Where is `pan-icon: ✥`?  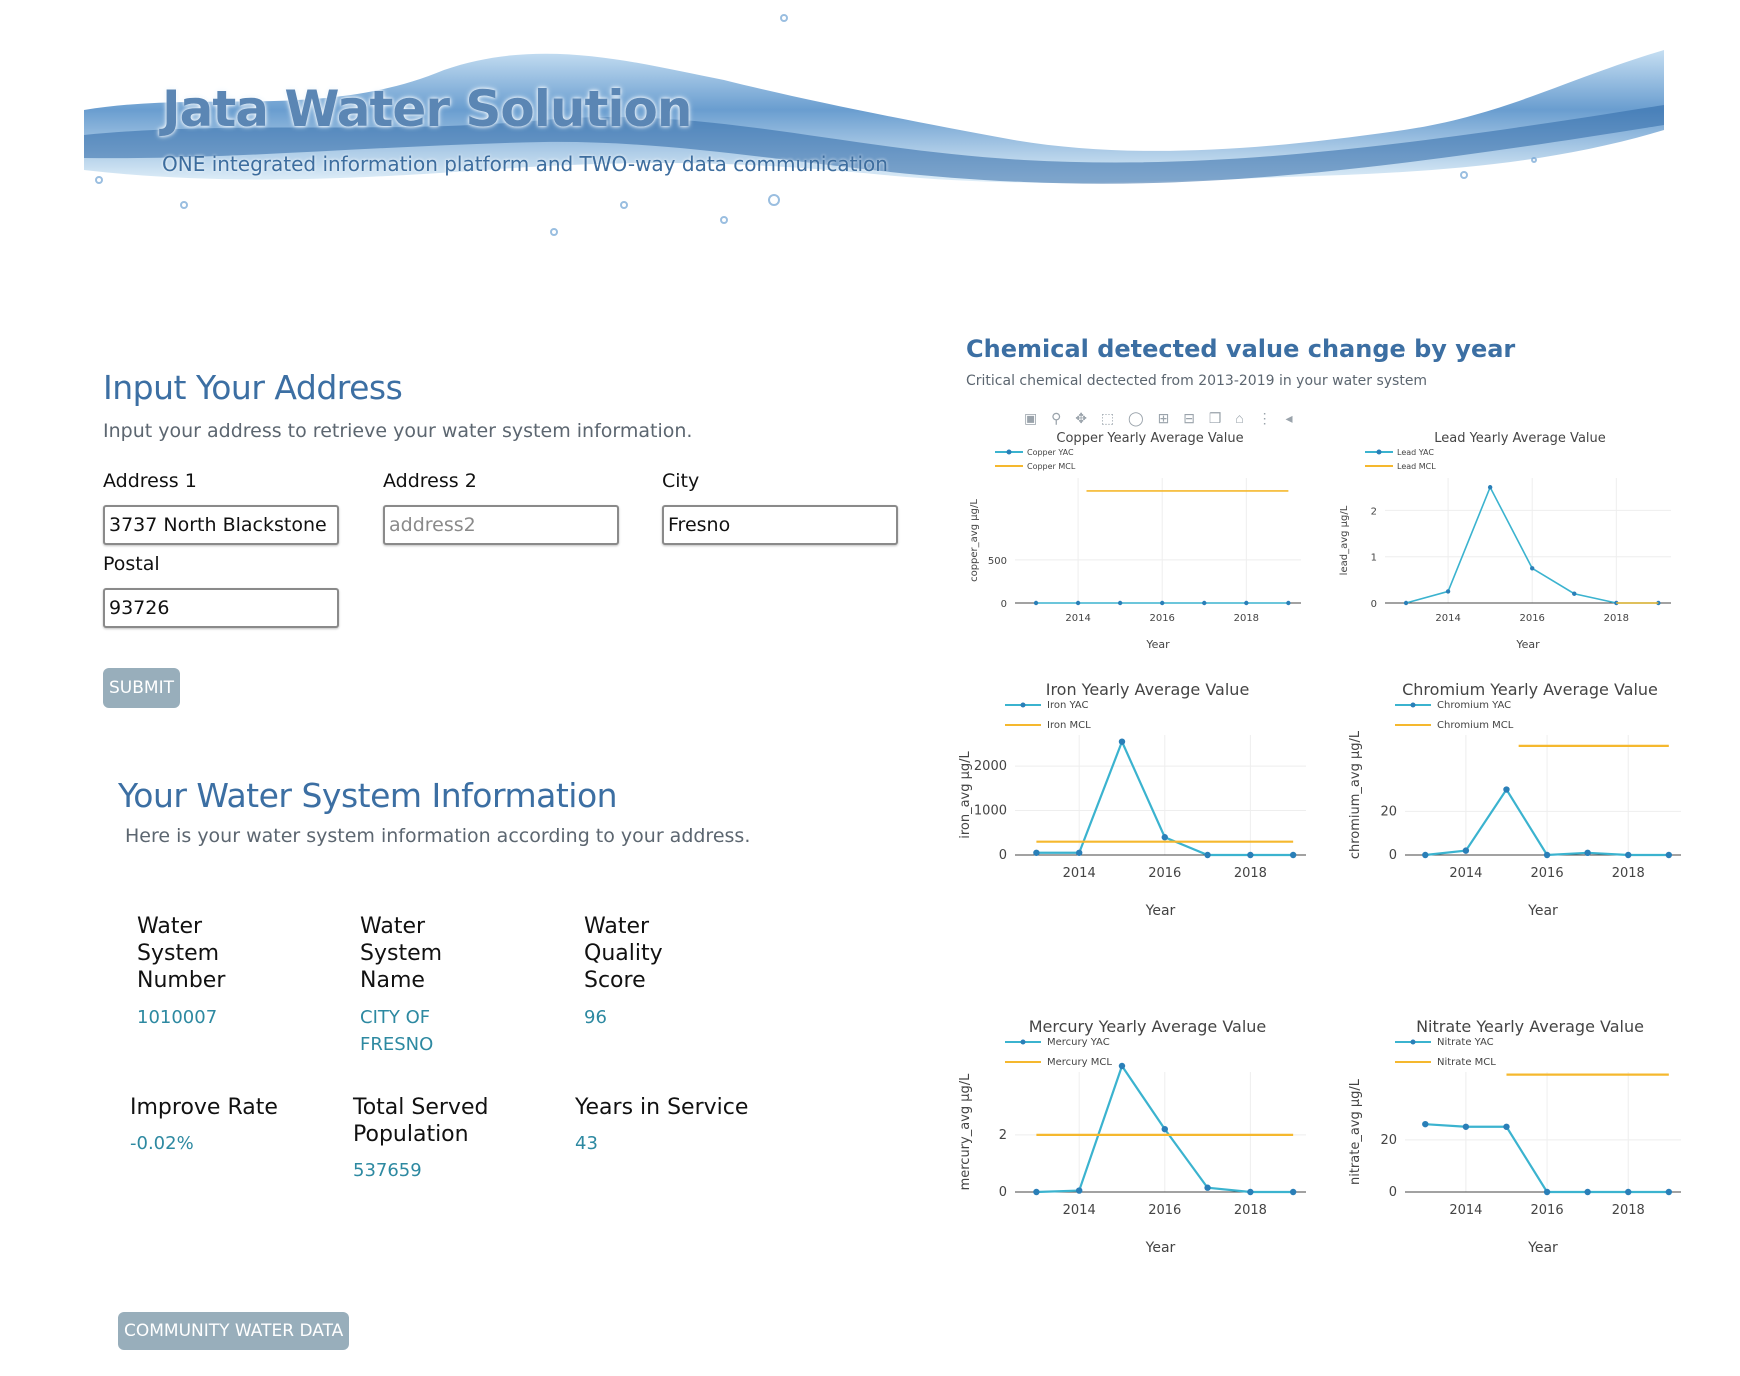 pan-icon: ✥ is located at coordinates (1083, 418).